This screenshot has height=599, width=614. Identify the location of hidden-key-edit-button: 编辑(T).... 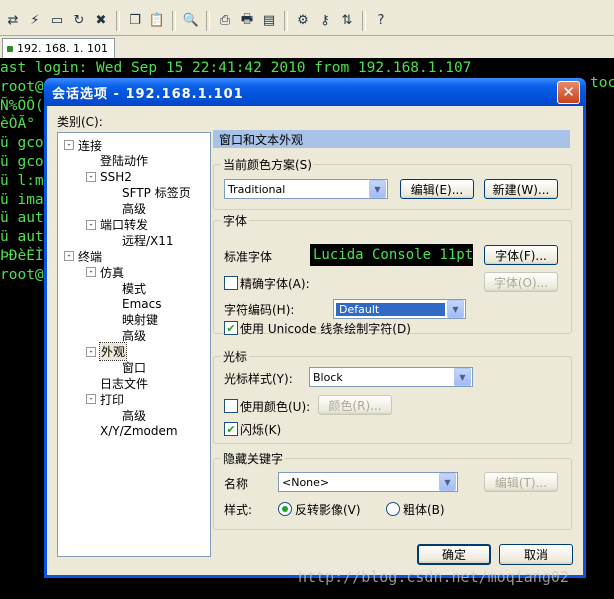
(521, 482).